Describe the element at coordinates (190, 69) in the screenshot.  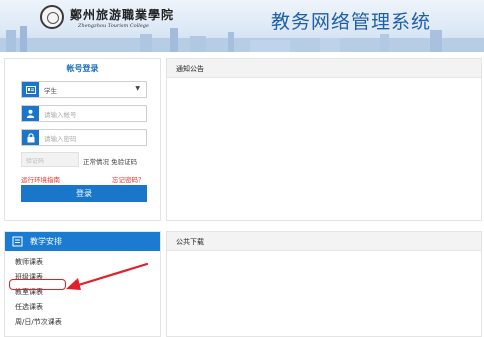
I see `notice-title: 通知公告` at that location.